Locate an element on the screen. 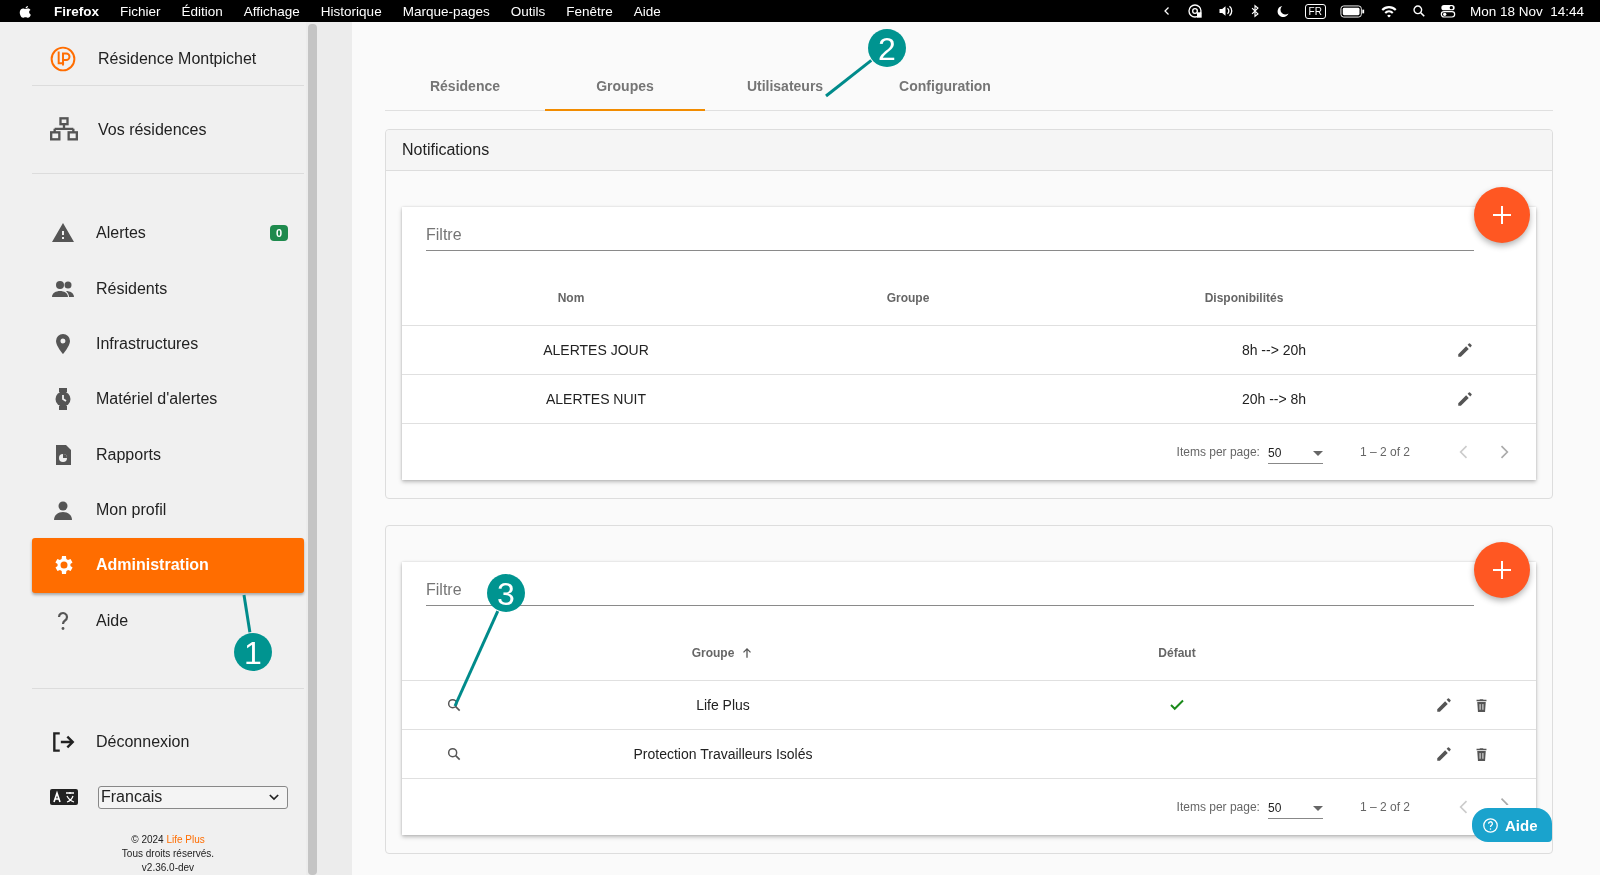 The height and width of the screenshot is (875, 1600). filter-field: Filtre is located at coordinates (950, 229).